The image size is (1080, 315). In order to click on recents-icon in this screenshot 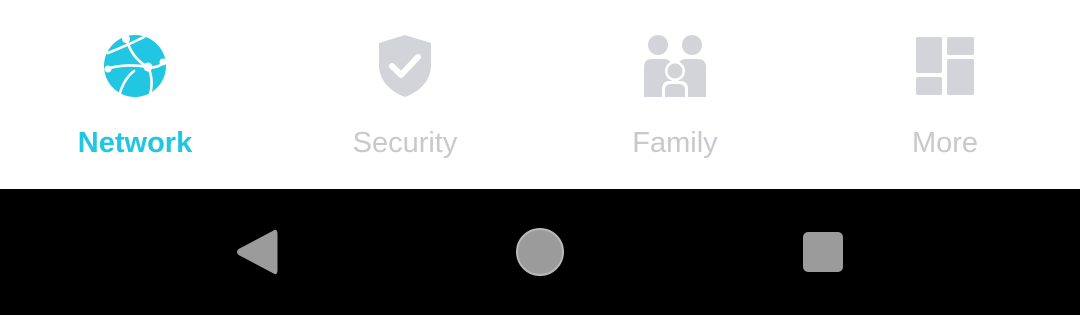, I will do `click(823, 252)`.